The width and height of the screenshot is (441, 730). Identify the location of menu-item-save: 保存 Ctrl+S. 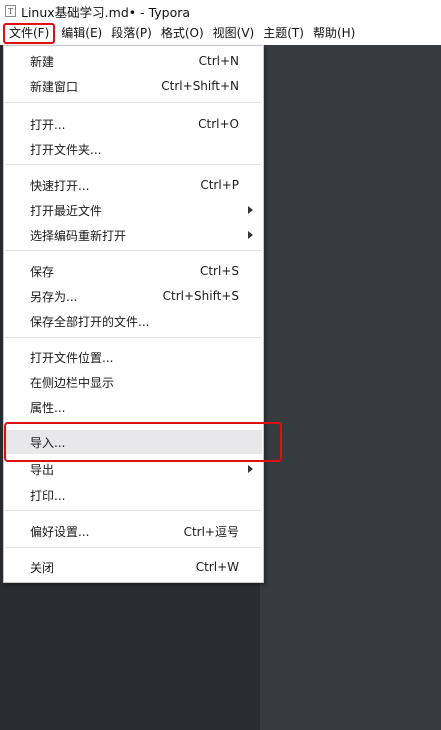
(133, 271).